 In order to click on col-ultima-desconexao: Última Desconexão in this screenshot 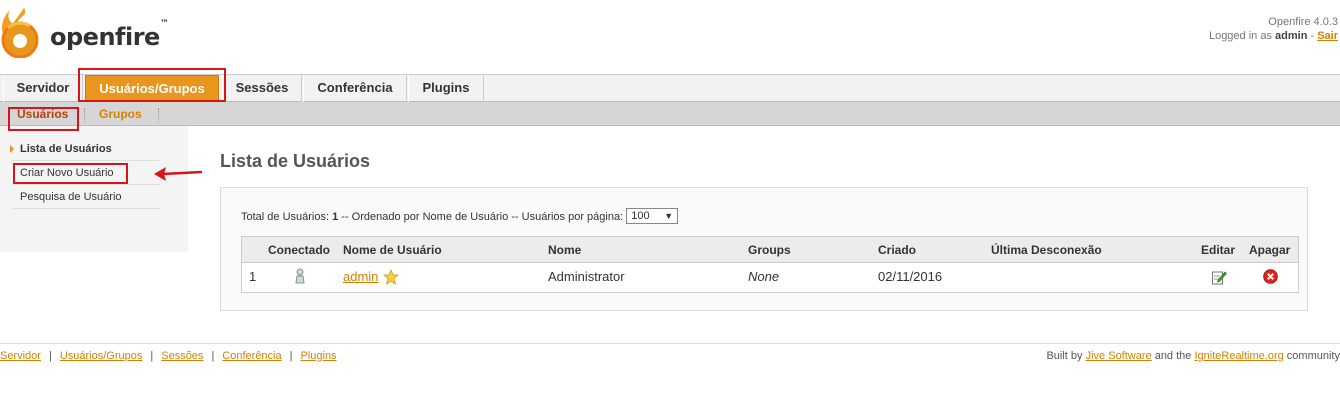, I will do `click(1046, 250)`.